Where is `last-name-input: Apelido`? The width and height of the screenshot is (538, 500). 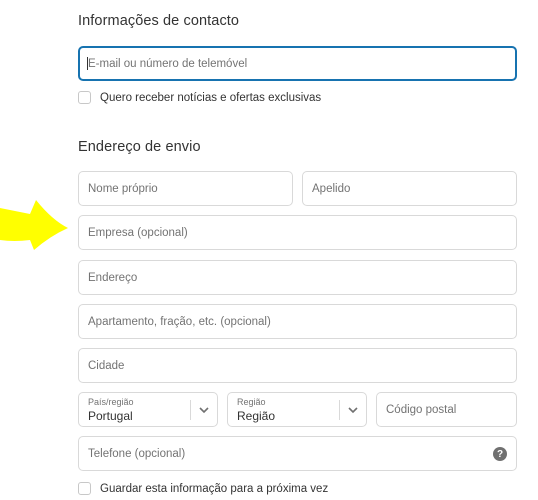 last-name-input: Apelido is located at coordinates (409, 188).